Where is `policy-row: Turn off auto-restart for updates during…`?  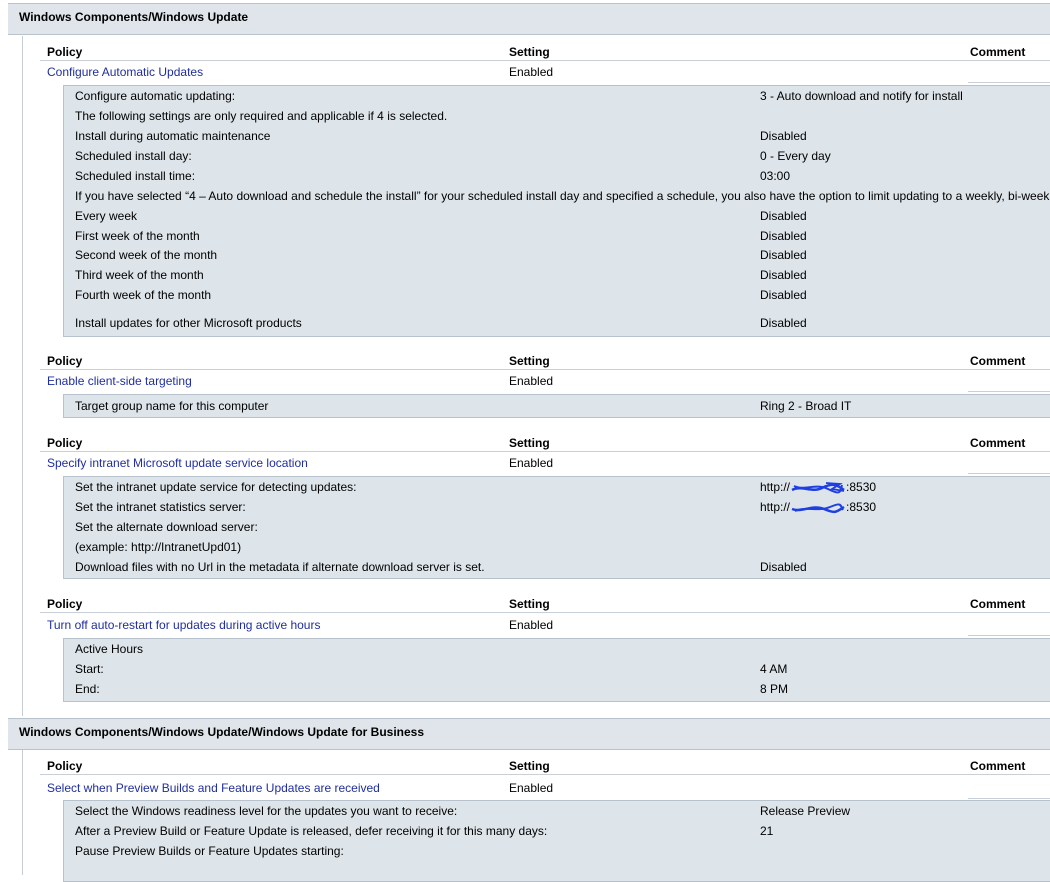 policy-row: Turn off auto-restart for updates during… is located at coordinates (545, 625).